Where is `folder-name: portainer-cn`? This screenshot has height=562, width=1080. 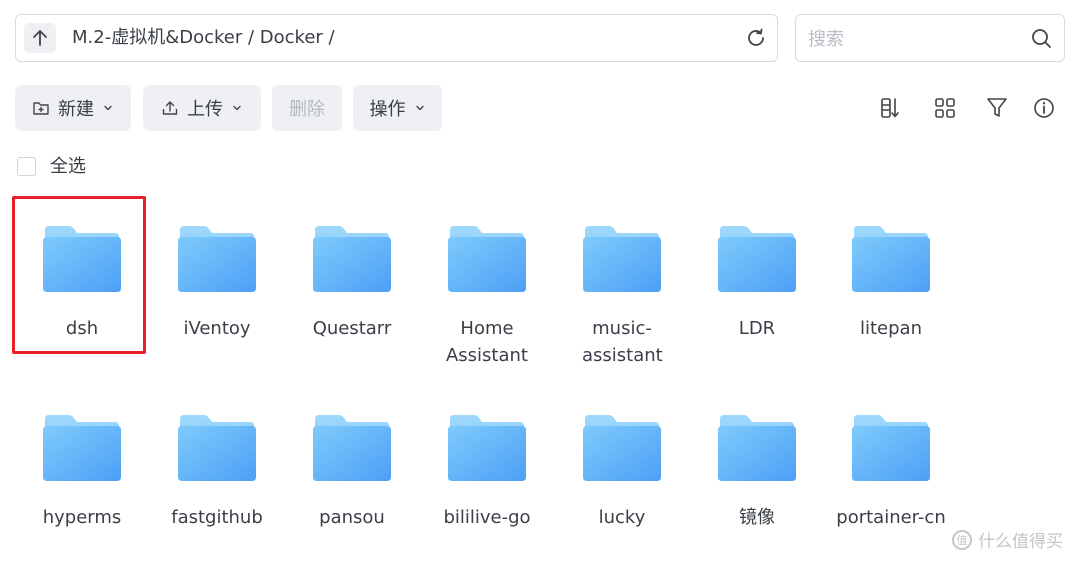
folder-name: portainer-cn is located at coordinates (891, 517).